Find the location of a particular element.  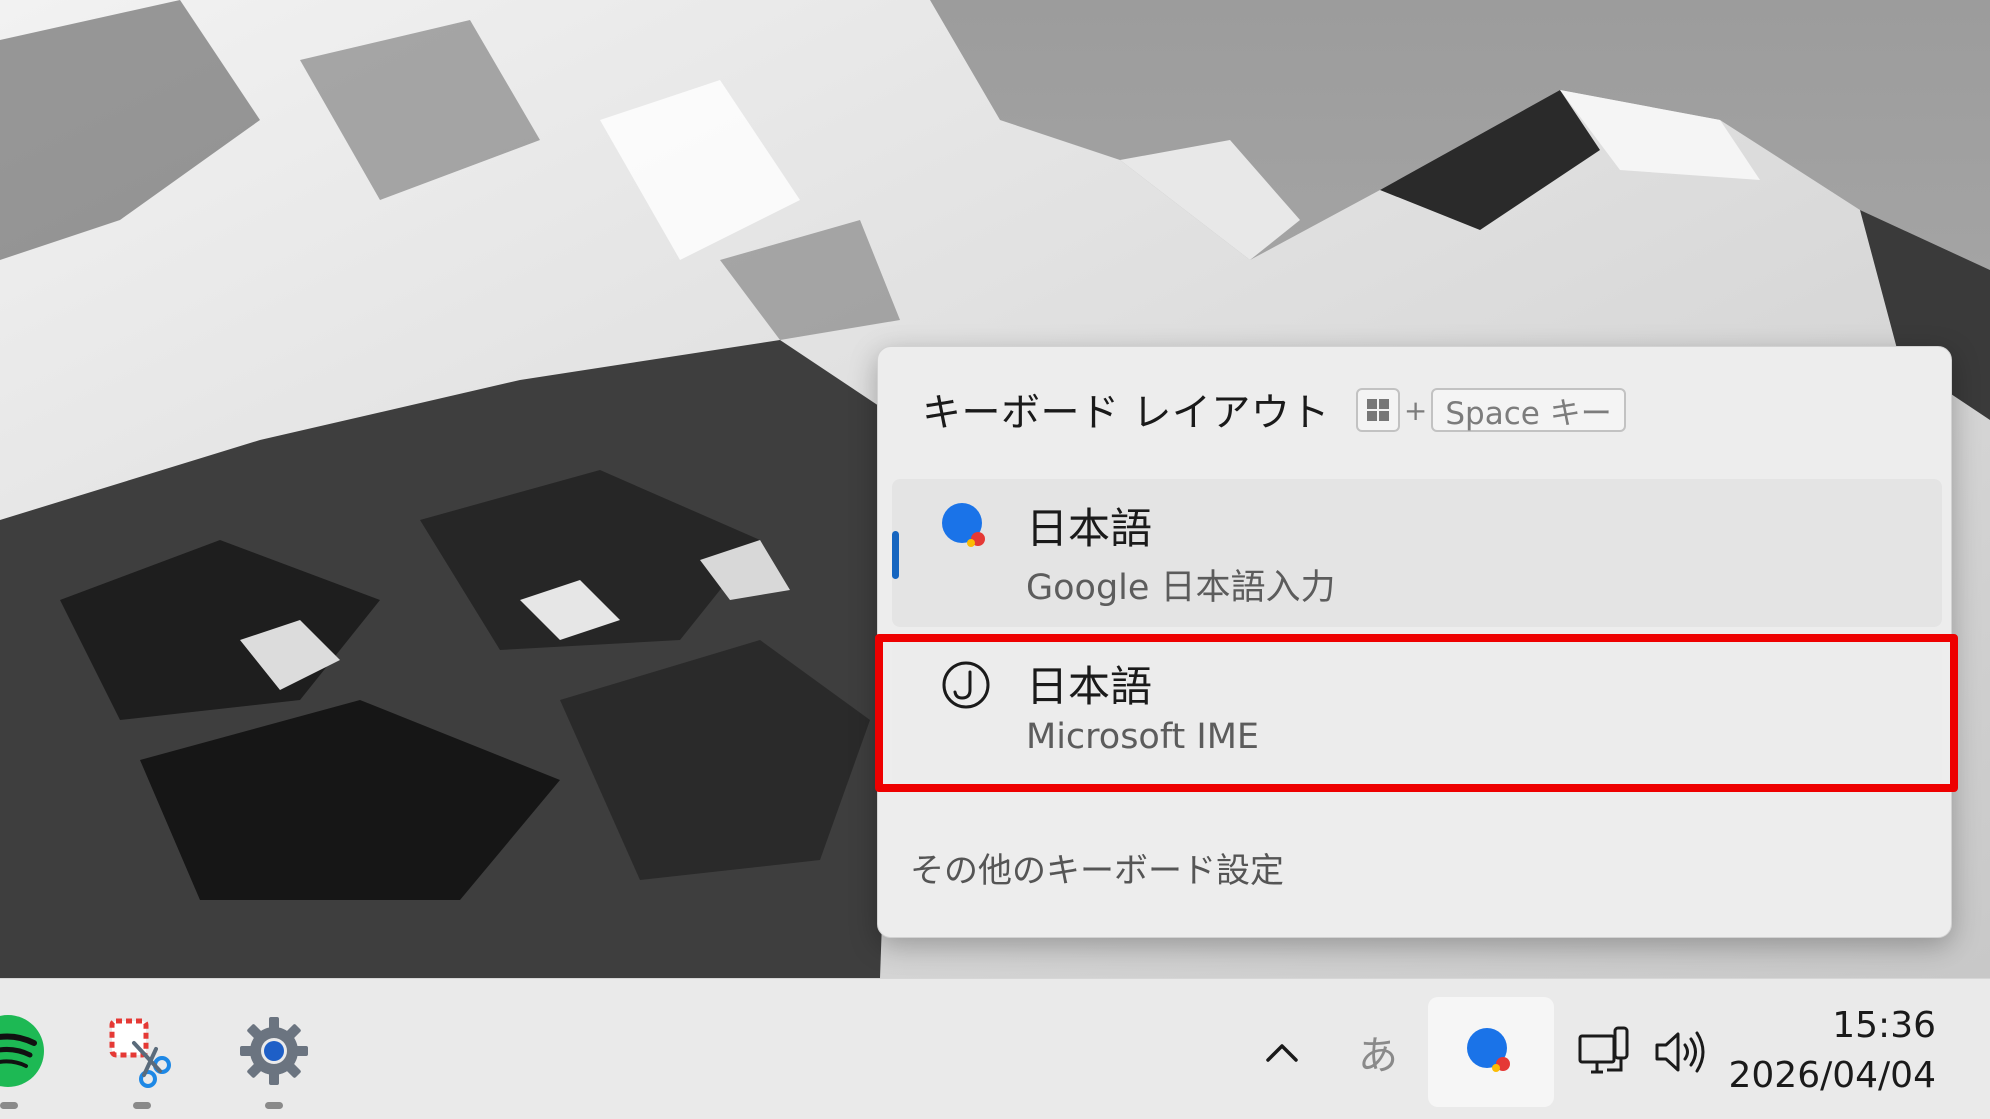

flyout-title: キーボード レイアウト is located at coordinates (1126, 413).